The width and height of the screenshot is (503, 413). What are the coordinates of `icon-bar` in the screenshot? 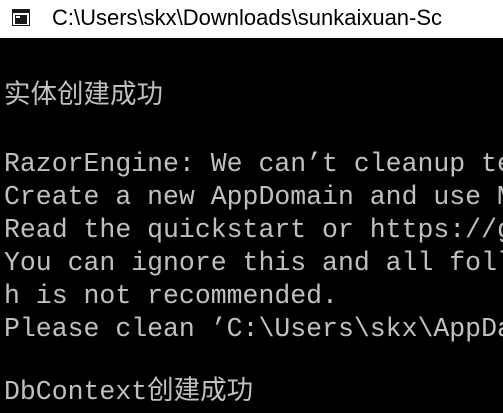 It's located at (21, 11).